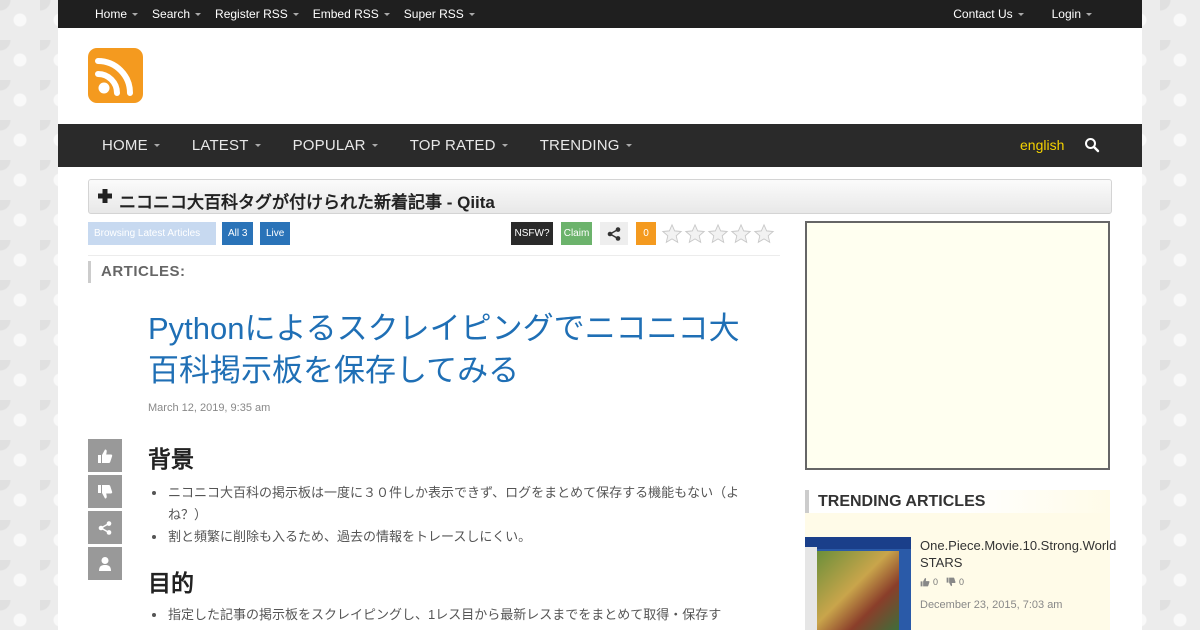  I want to click on top-menu-home: Home, so click(117, 14).